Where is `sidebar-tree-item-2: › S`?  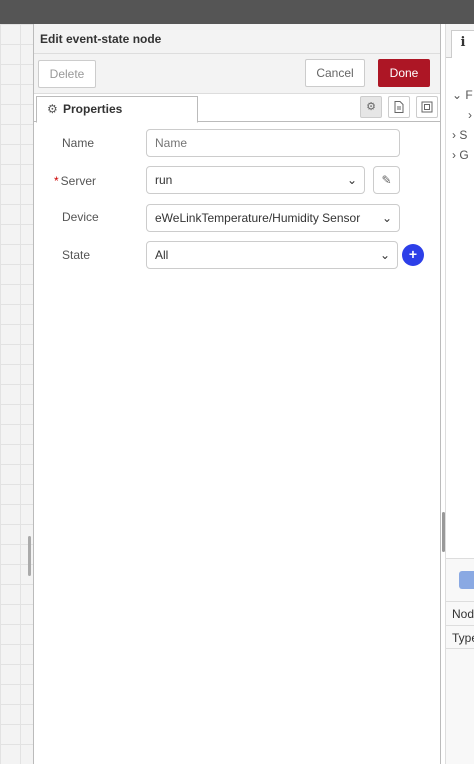 sidebar-tree-item-2: › S is located at coordinates (459, 135).